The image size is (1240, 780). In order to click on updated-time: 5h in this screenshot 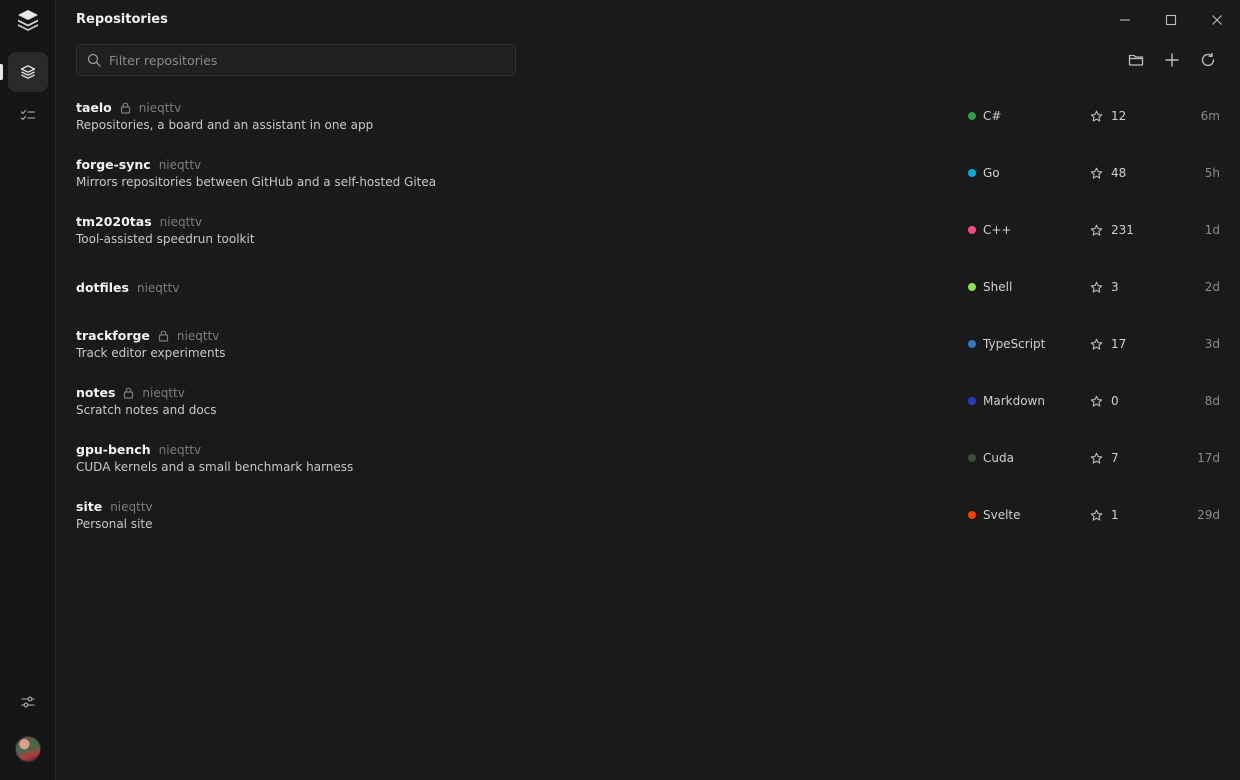, I will do `click(1212, 173)`.